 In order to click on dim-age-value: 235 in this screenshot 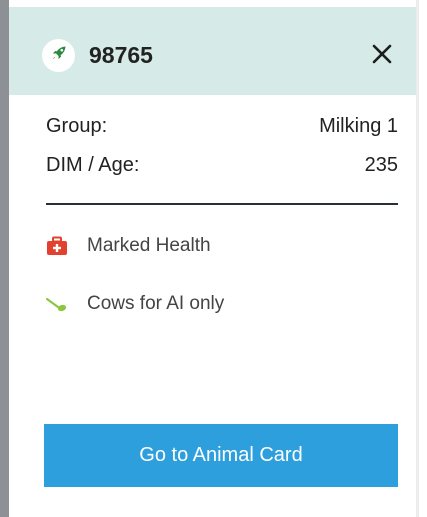, I will do `click(381, 165)`.